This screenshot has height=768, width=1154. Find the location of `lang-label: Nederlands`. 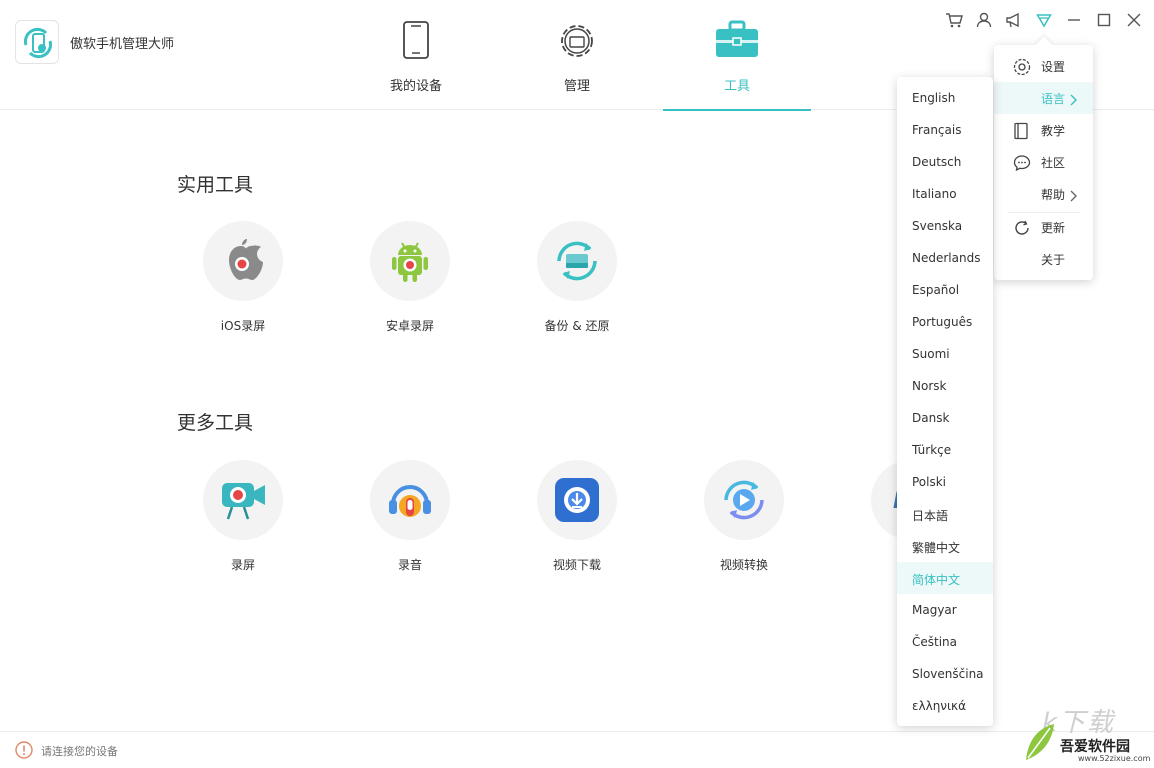

lang-label: Nederlands is located at coordinates (946, 258).